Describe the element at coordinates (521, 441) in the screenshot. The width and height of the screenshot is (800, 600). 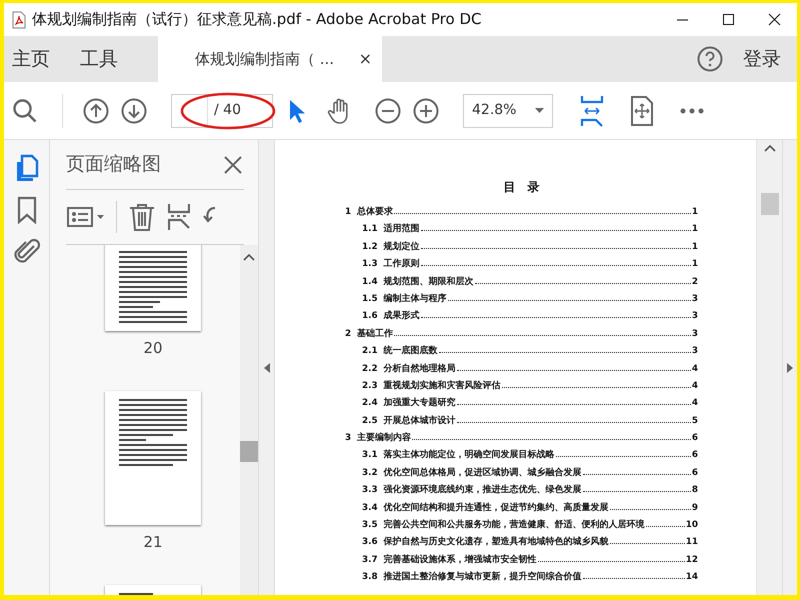
I see `toc-entry: 3 主要编制内容 6` at that location.